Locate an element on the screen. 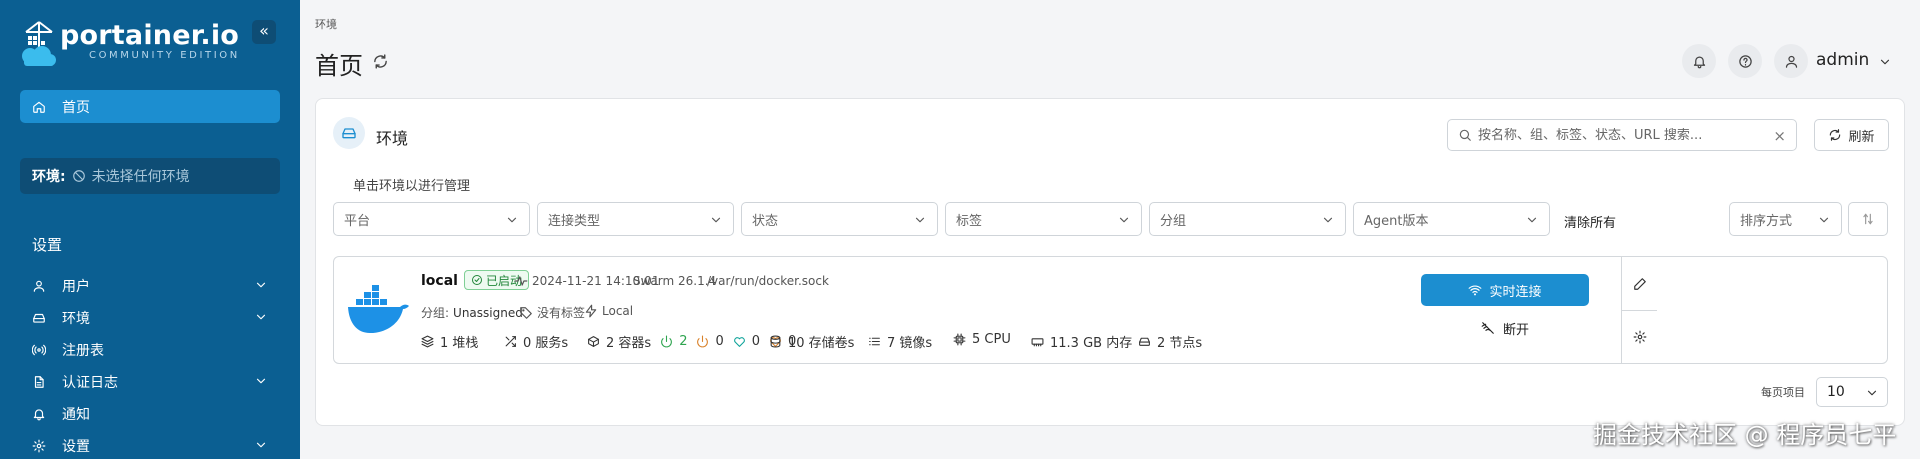  sidebar-item-label: 首页 is located at coordinates (76, 107).